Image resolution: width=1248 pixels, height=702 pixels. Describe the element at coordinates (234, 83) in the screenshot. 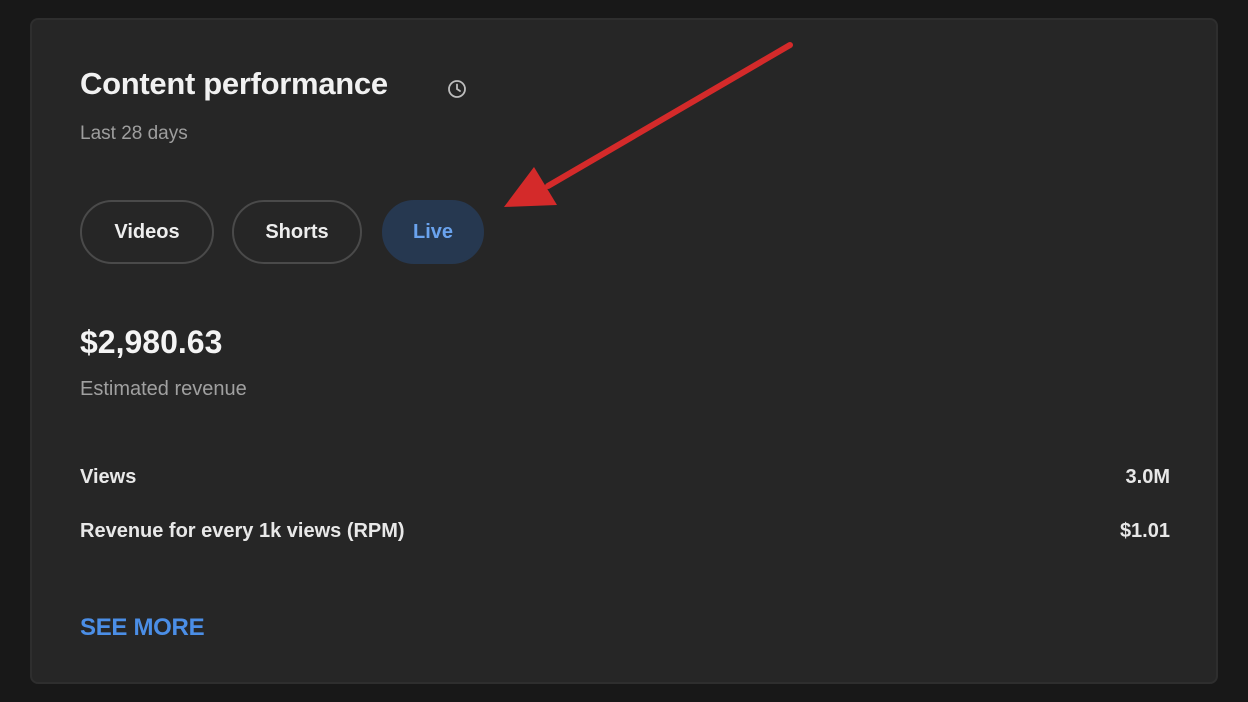

I see `card-title: Content performance` at that location.